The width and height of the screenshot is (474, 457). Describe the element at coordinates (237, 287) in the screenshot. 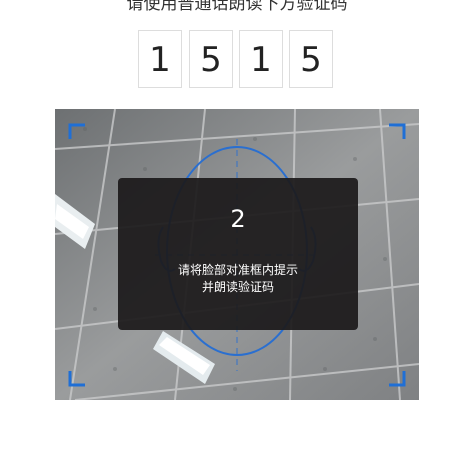

I see `hint-line: 并朗读验证码` at that location.